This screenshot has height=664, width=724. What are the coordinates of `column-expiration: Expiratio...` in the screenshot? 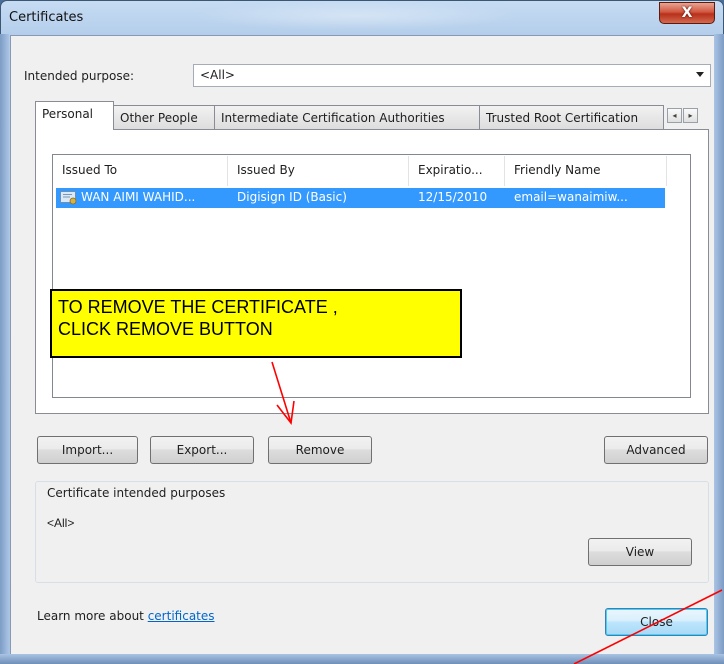 It's located at (457, 171).